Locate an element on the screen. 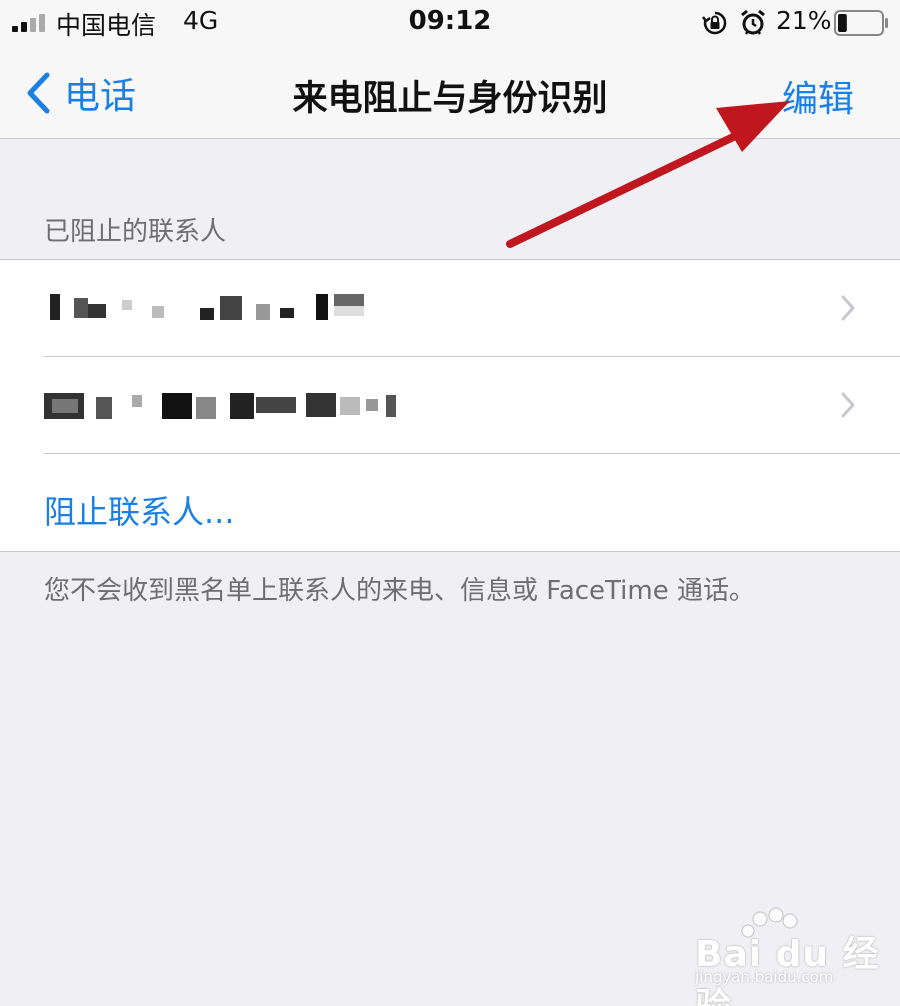 The width and height of the screenshot is (900, 1006). alarm-clock-icon is located at coordinates (753, 22).